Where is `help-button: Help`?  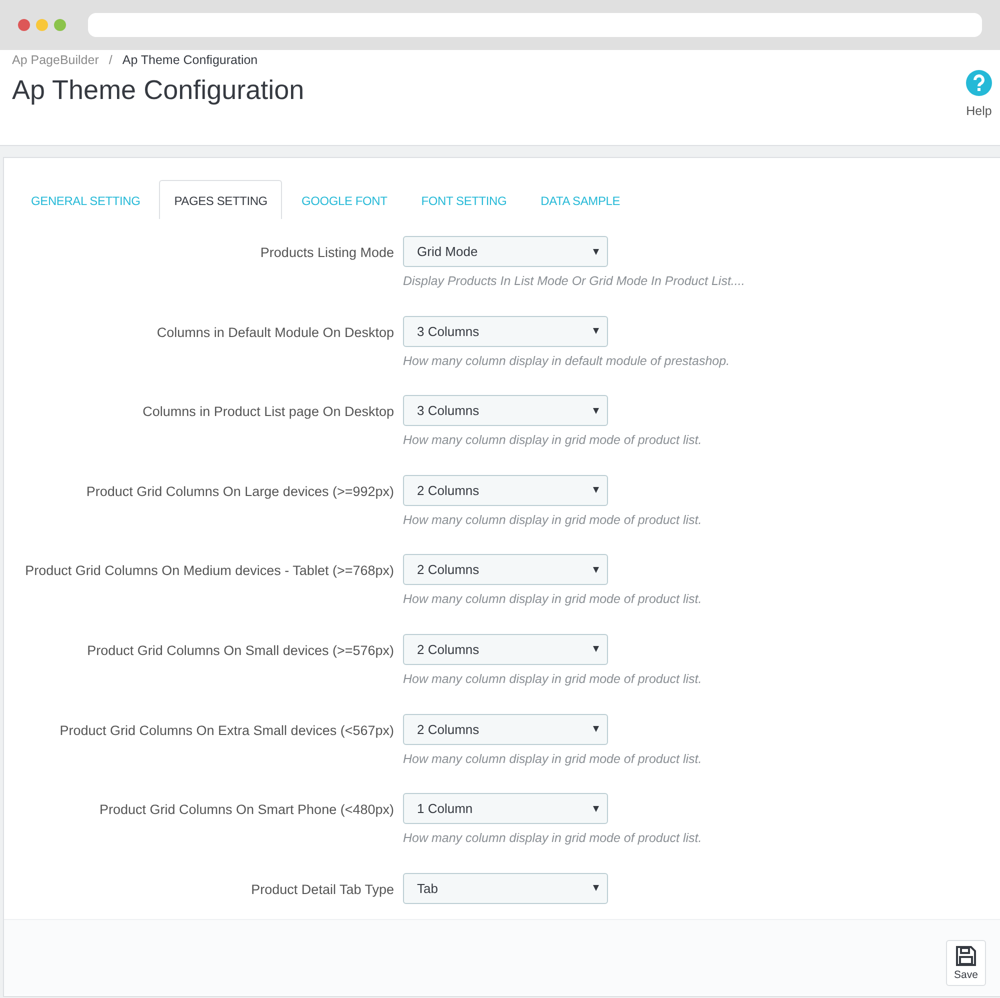
help-button: Help is located at coordinates (979, 94).